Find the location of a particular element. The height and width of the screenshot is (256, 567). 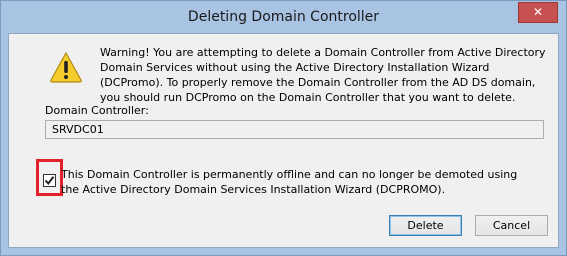

offline-checkbox is located at coordinates (49, 180).